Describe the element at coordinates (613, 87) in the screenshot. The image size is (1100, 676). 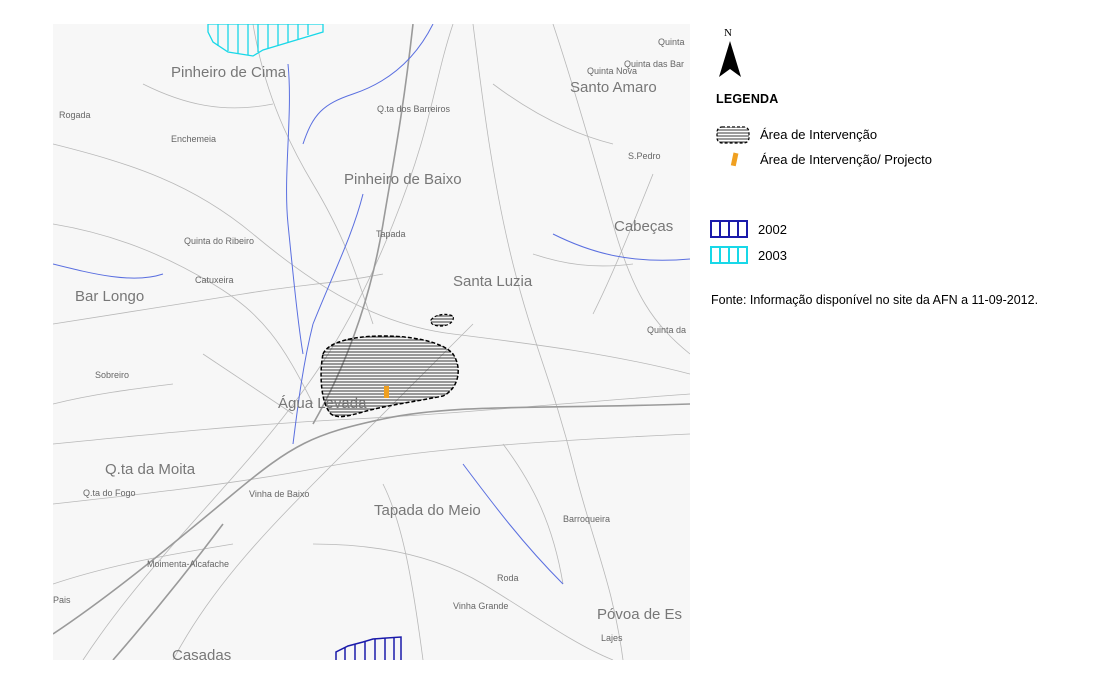
I see `place-label: Santo Amaro` at that location.